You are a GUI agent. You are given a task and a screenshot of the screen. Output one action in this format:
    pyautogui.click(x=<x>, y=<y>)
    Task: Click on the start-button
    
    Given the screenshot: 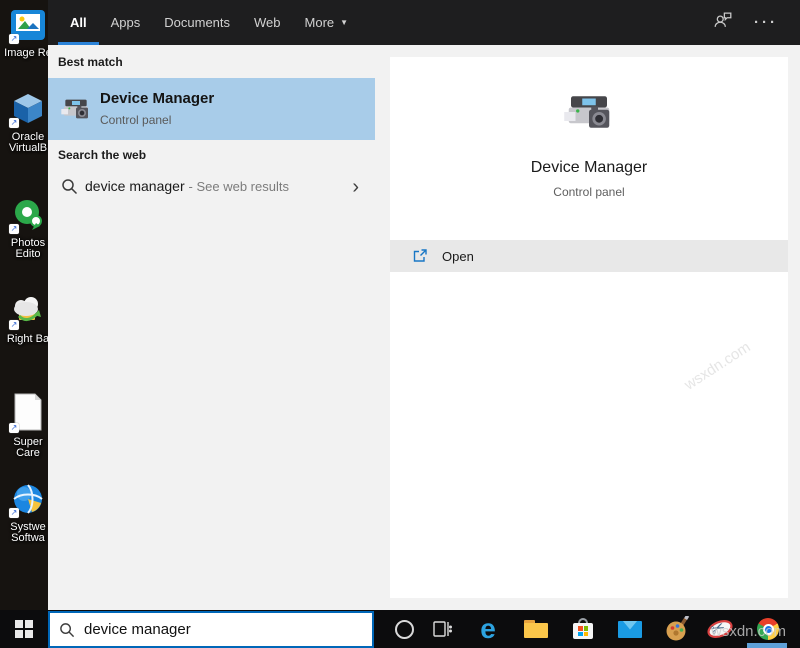 What is the action you would take?
    pyautogui.click(x=24, y=629)
    